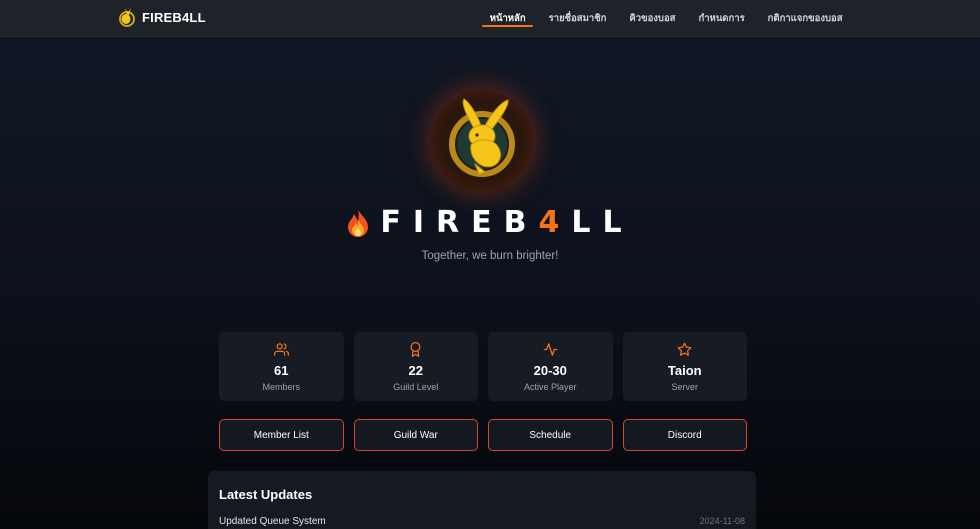 This screenshot has height=529, width=980. Describe the element at coordinates (684, 370) in the screenshot. I see `stat-value: Taion` at that location.